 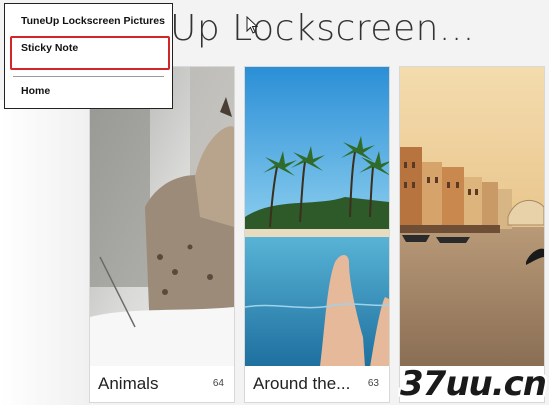 I want to click on tile-count: 63, so click(x=373, y=383).